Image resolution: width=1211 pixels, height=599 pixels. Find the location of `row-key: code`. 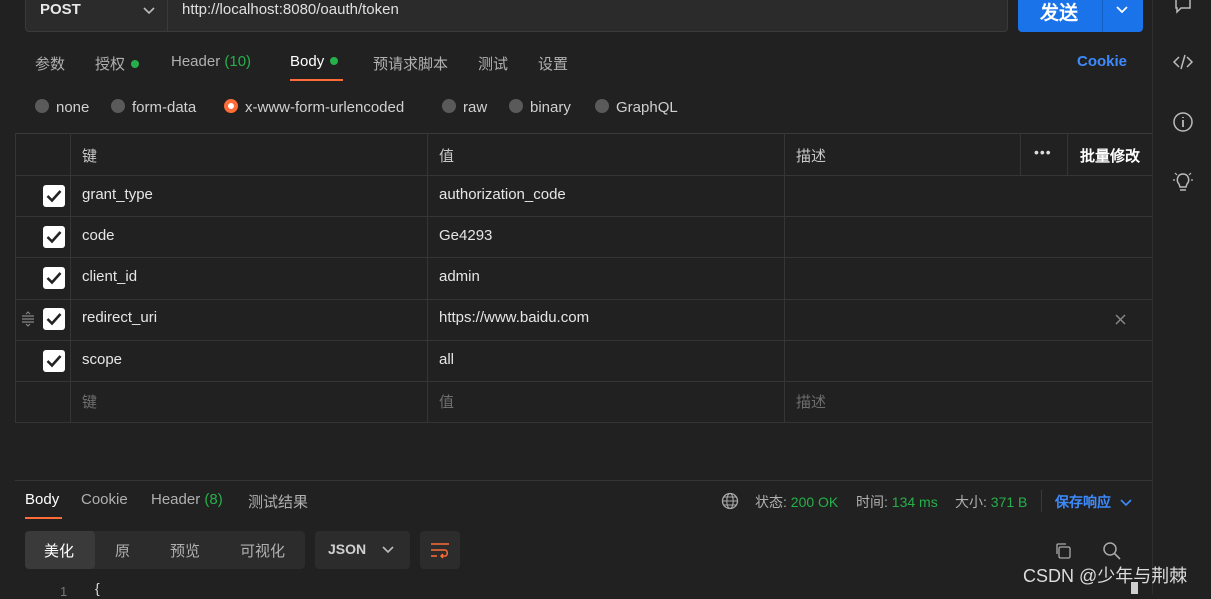

row-key: code is located at coordinates (98, 235).